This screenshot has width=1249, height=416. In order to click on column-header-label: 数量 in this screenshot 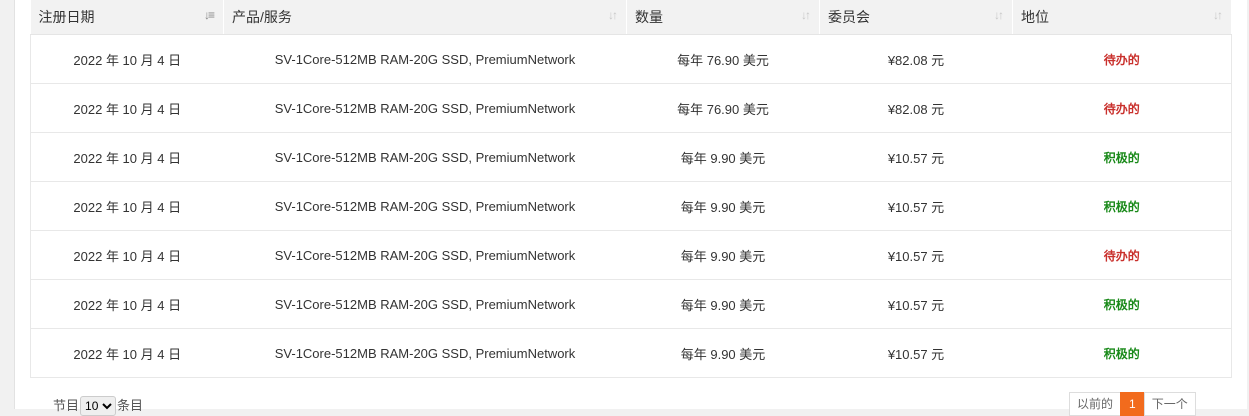, I will do `click(649, 17)`.